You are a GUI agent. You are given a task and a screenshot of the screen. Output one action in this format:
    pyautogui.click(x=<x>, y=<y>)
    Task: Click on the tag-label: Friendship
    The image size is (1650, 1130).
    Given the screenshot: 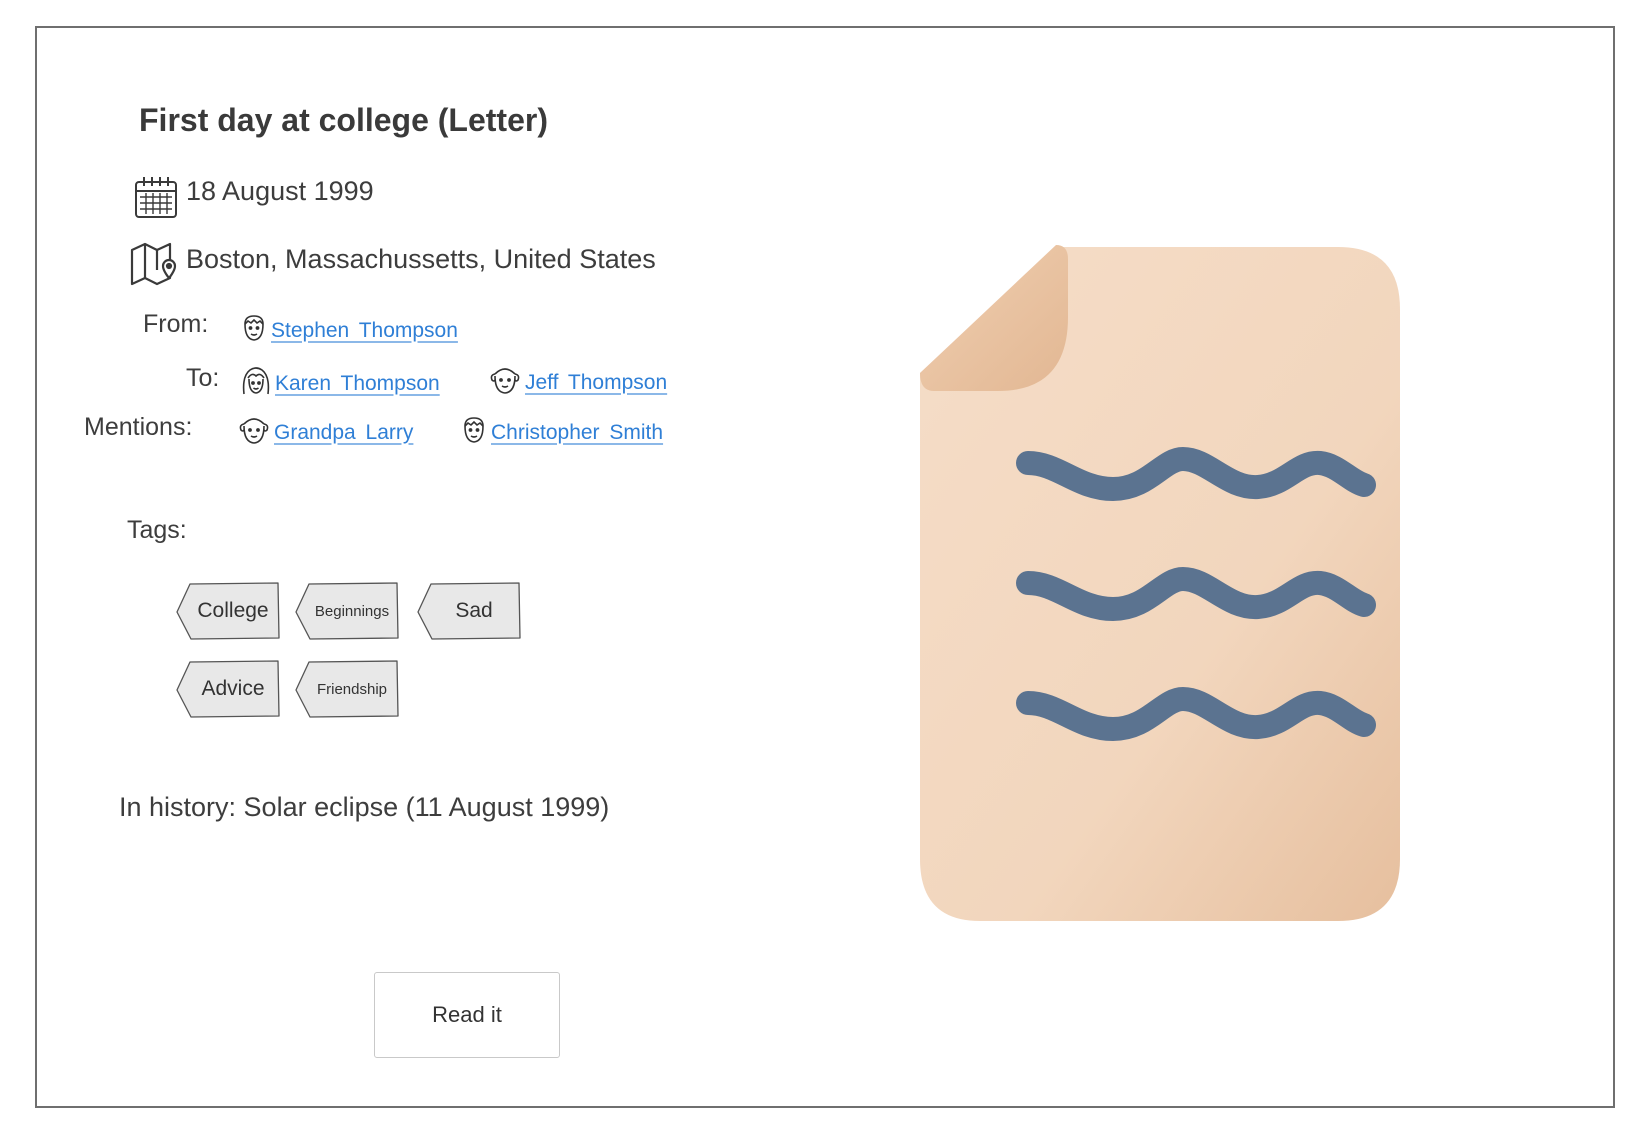 What is the action you would take?
    pyautogui.click(x=352, y=689)
    